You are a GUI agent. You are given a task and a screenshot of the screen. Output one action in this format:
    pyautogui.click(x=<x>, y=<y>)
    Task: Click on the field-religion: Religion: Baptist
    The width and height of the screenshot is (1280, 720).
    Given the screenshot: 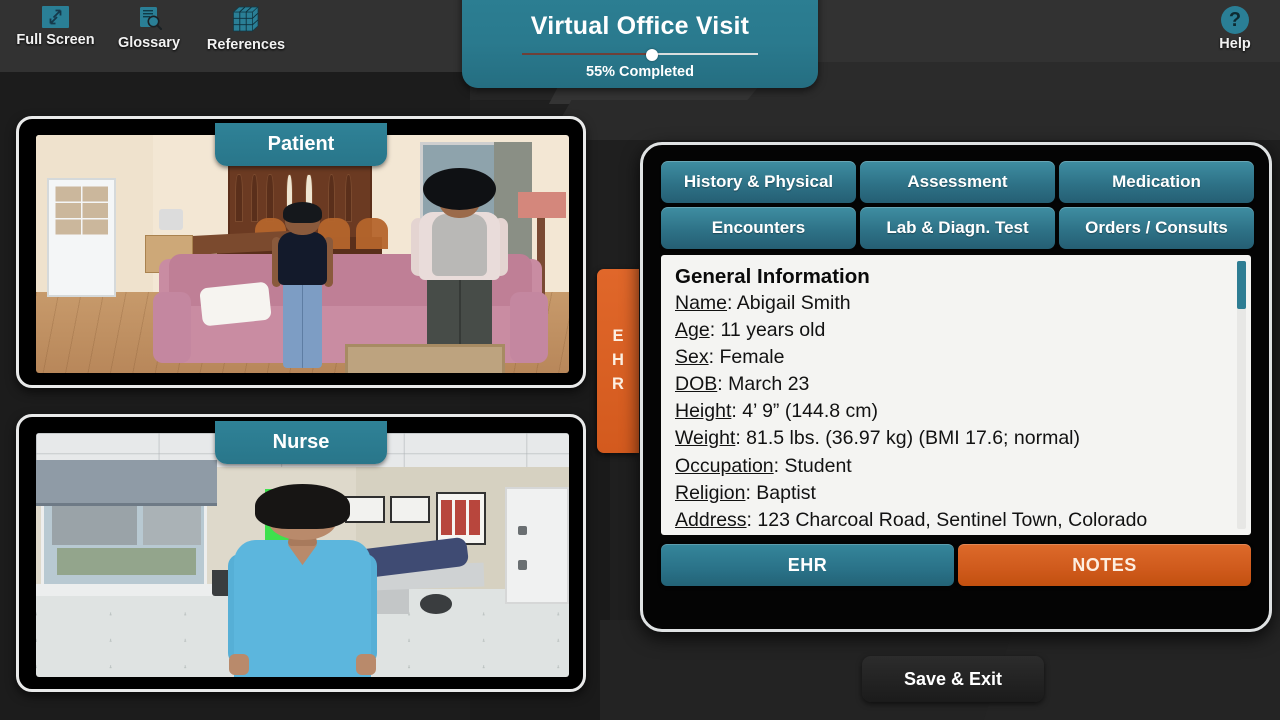 What is the action you would take?
    pyautogui.click(x=956, y=493)
    